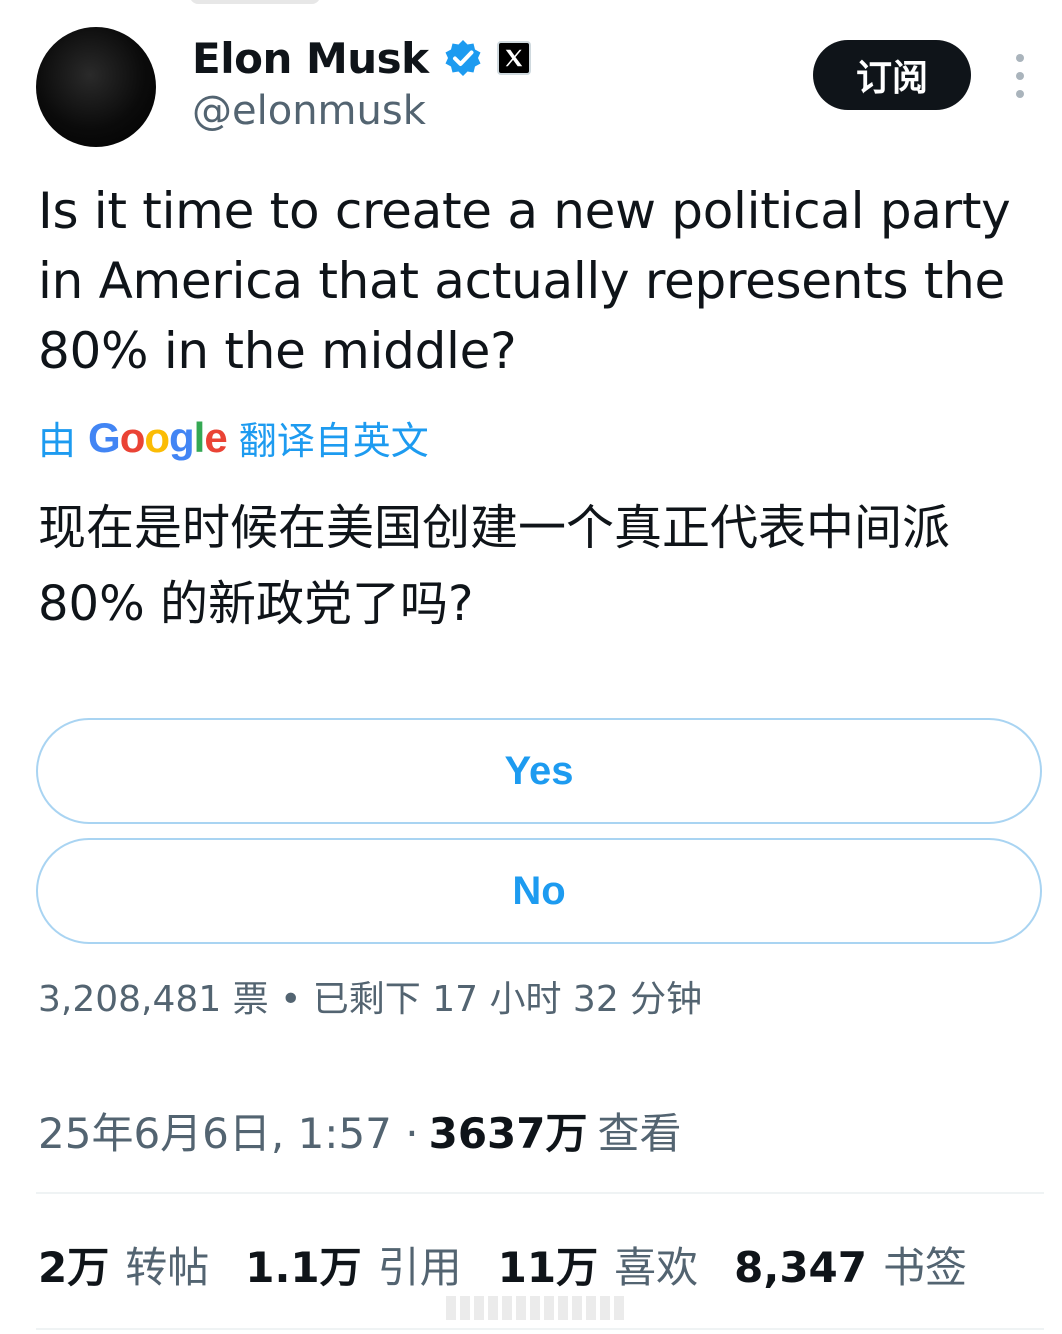 Image resolution: width=1062 pixels, height=1334 pixels. I want to click on tweet-date: 25年6月6日, 1:57 ·, so click(228, 1130).